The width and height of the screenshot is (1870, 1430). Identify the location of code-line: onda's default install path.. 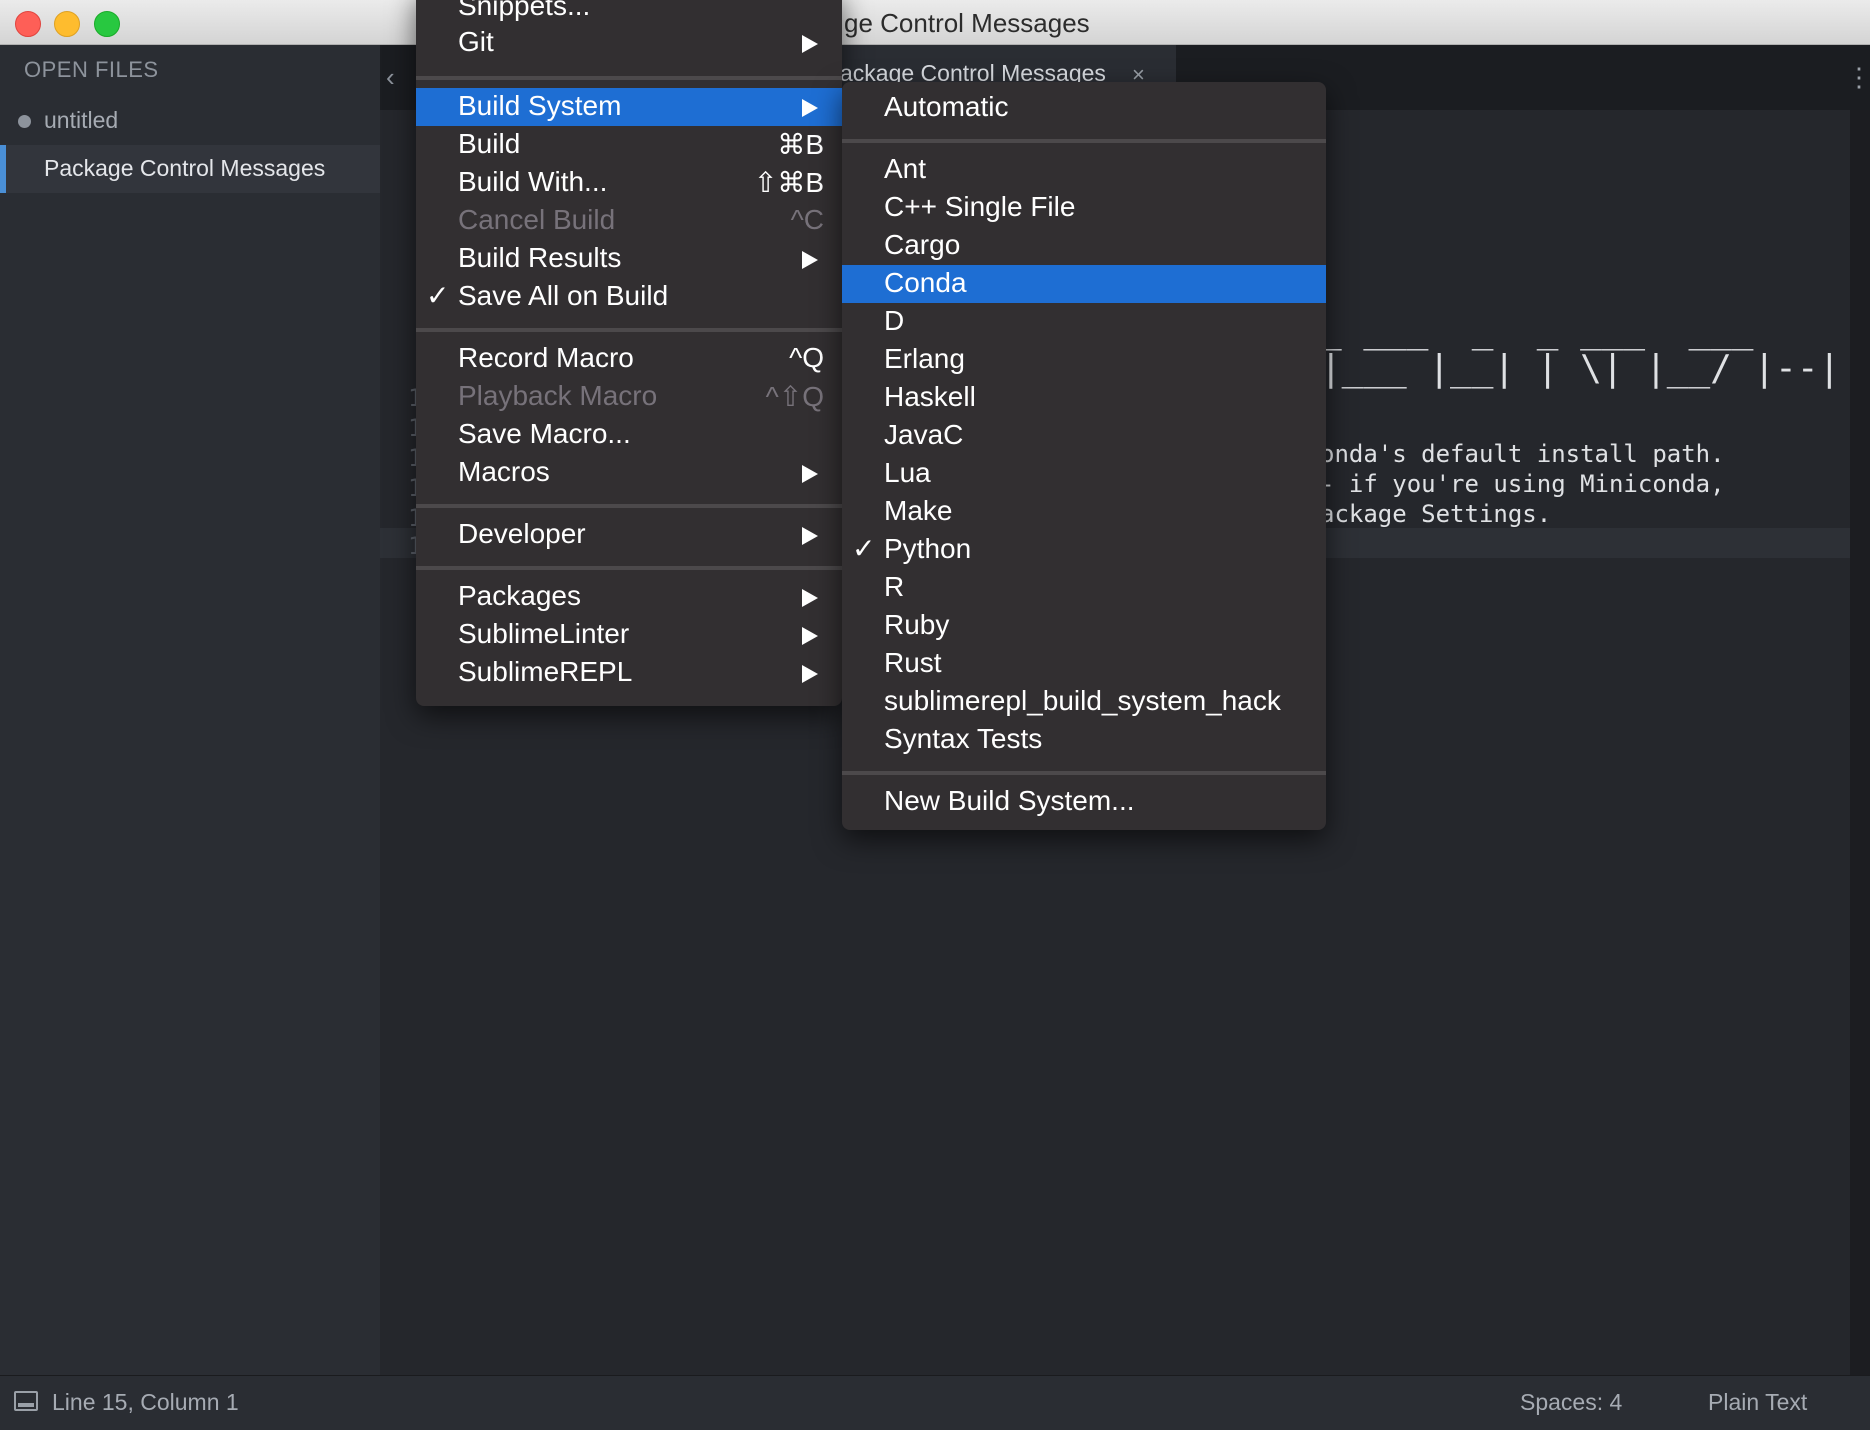
(1522, 454).